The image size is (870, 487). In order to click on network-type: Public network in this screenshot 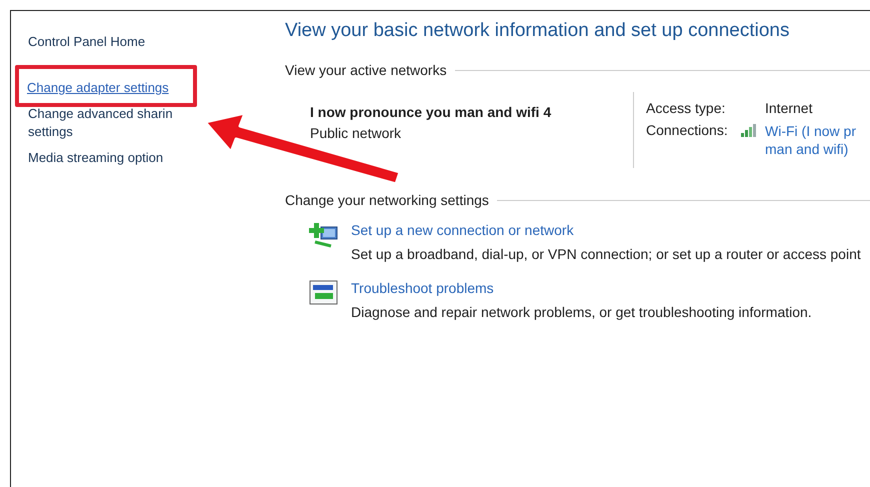, I will do `click(356, 133)`.